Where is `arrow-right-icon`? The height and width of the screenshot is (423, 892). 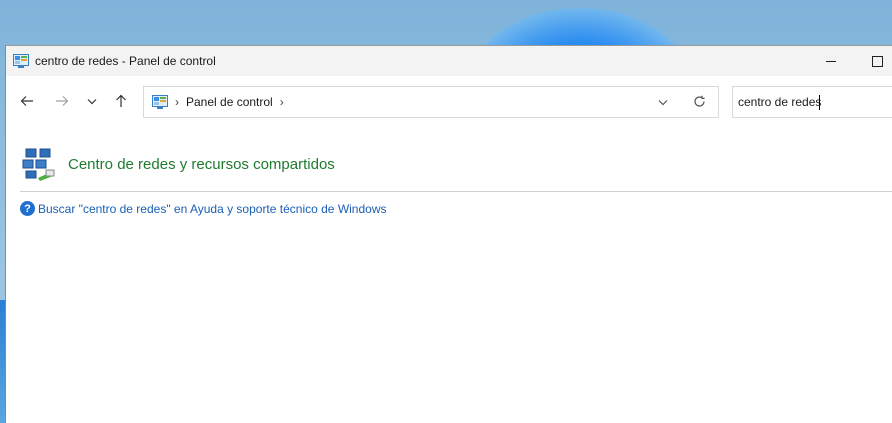
arrow-right-icon is located at coordinates (62, 101).